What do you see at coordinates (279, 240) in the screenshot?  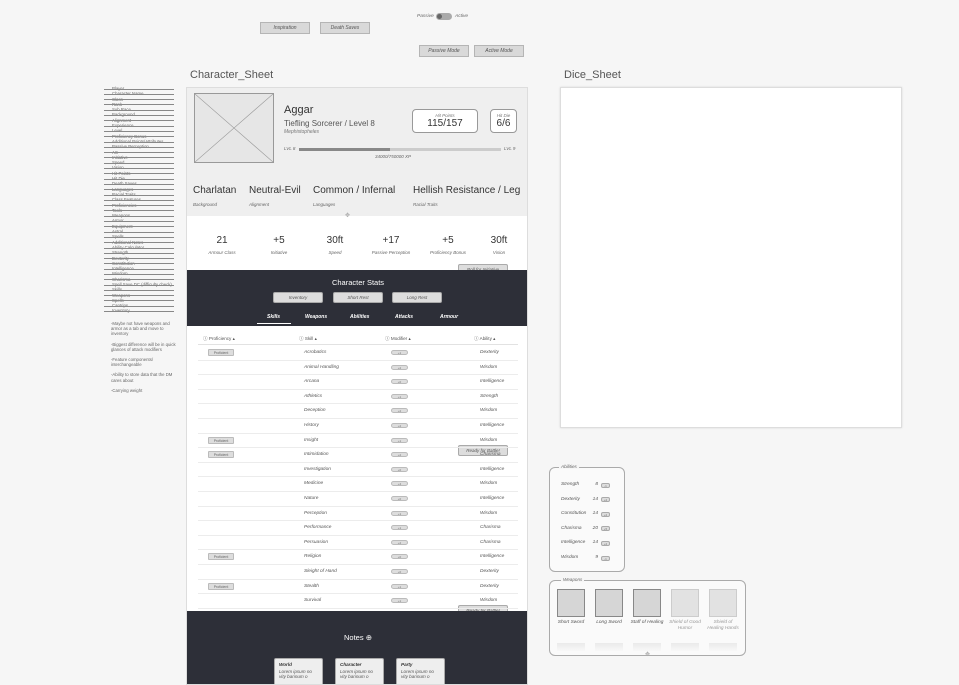 I see `stat-value: +5` at bounding box center [279, 240].